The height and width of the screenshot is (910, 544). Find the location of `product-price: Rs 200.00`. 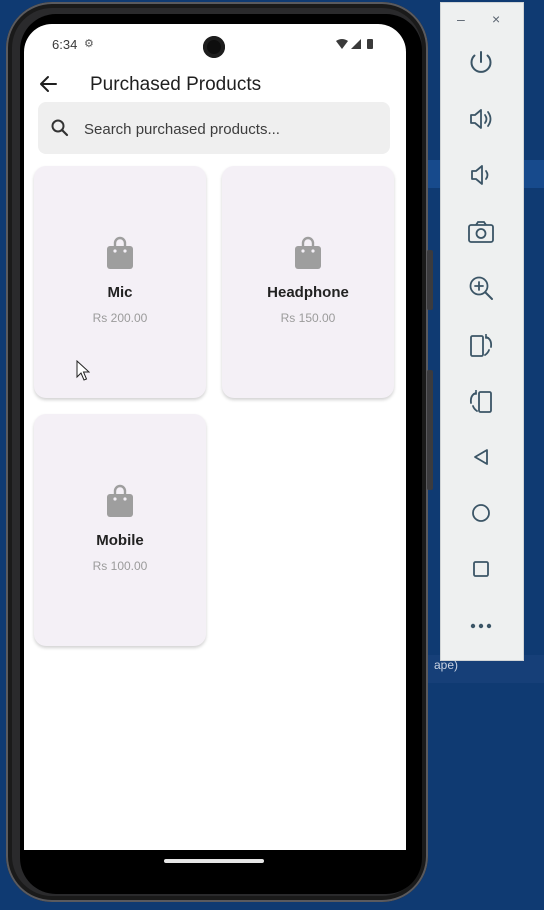

product-price: Rs 200.00 is located at coordinates (120, 318).